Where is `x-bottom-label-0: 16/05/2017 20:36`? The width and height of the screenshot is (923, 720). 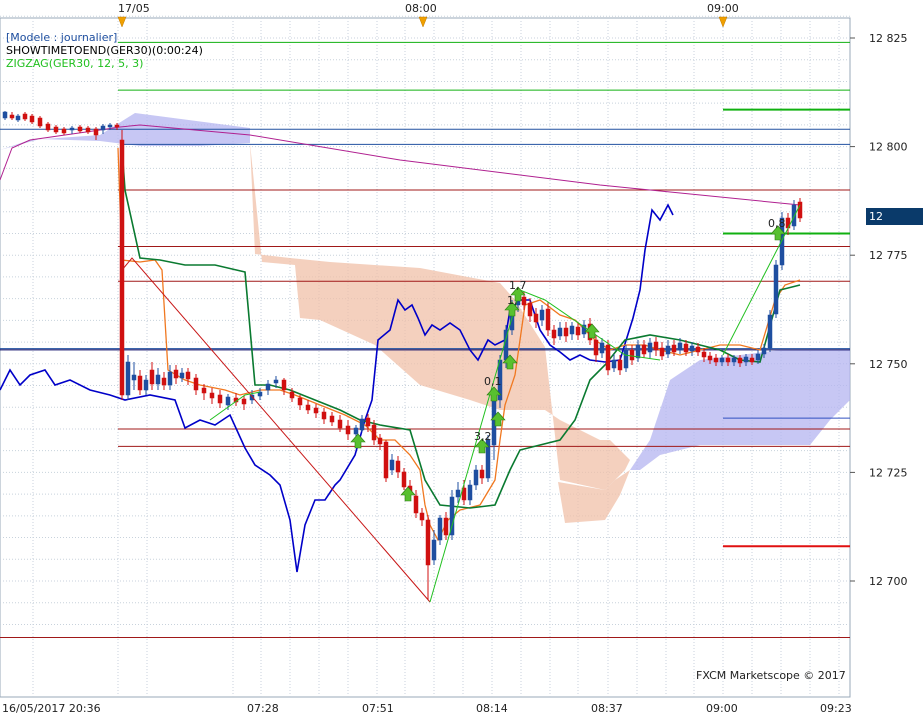 x-bottom-label-0: 16/05/2017 20:36 is located at coordinates (51, 708).